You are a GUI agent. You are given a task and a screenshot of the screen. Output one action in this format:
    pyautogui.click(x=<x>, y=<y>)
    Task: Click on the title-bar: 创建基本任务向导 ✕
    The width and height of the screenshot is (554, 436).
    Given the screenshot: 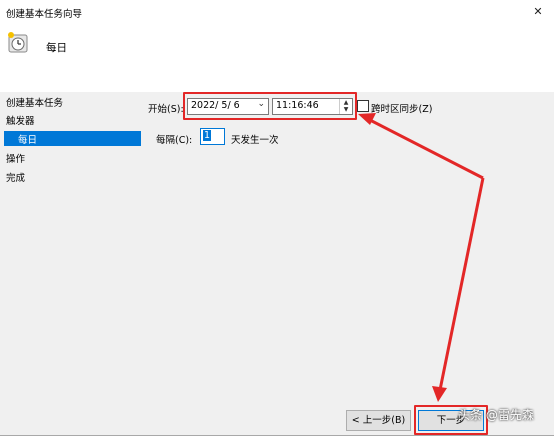 What is the action you would take?
    pyautogui.click(x=277, y=12)
    